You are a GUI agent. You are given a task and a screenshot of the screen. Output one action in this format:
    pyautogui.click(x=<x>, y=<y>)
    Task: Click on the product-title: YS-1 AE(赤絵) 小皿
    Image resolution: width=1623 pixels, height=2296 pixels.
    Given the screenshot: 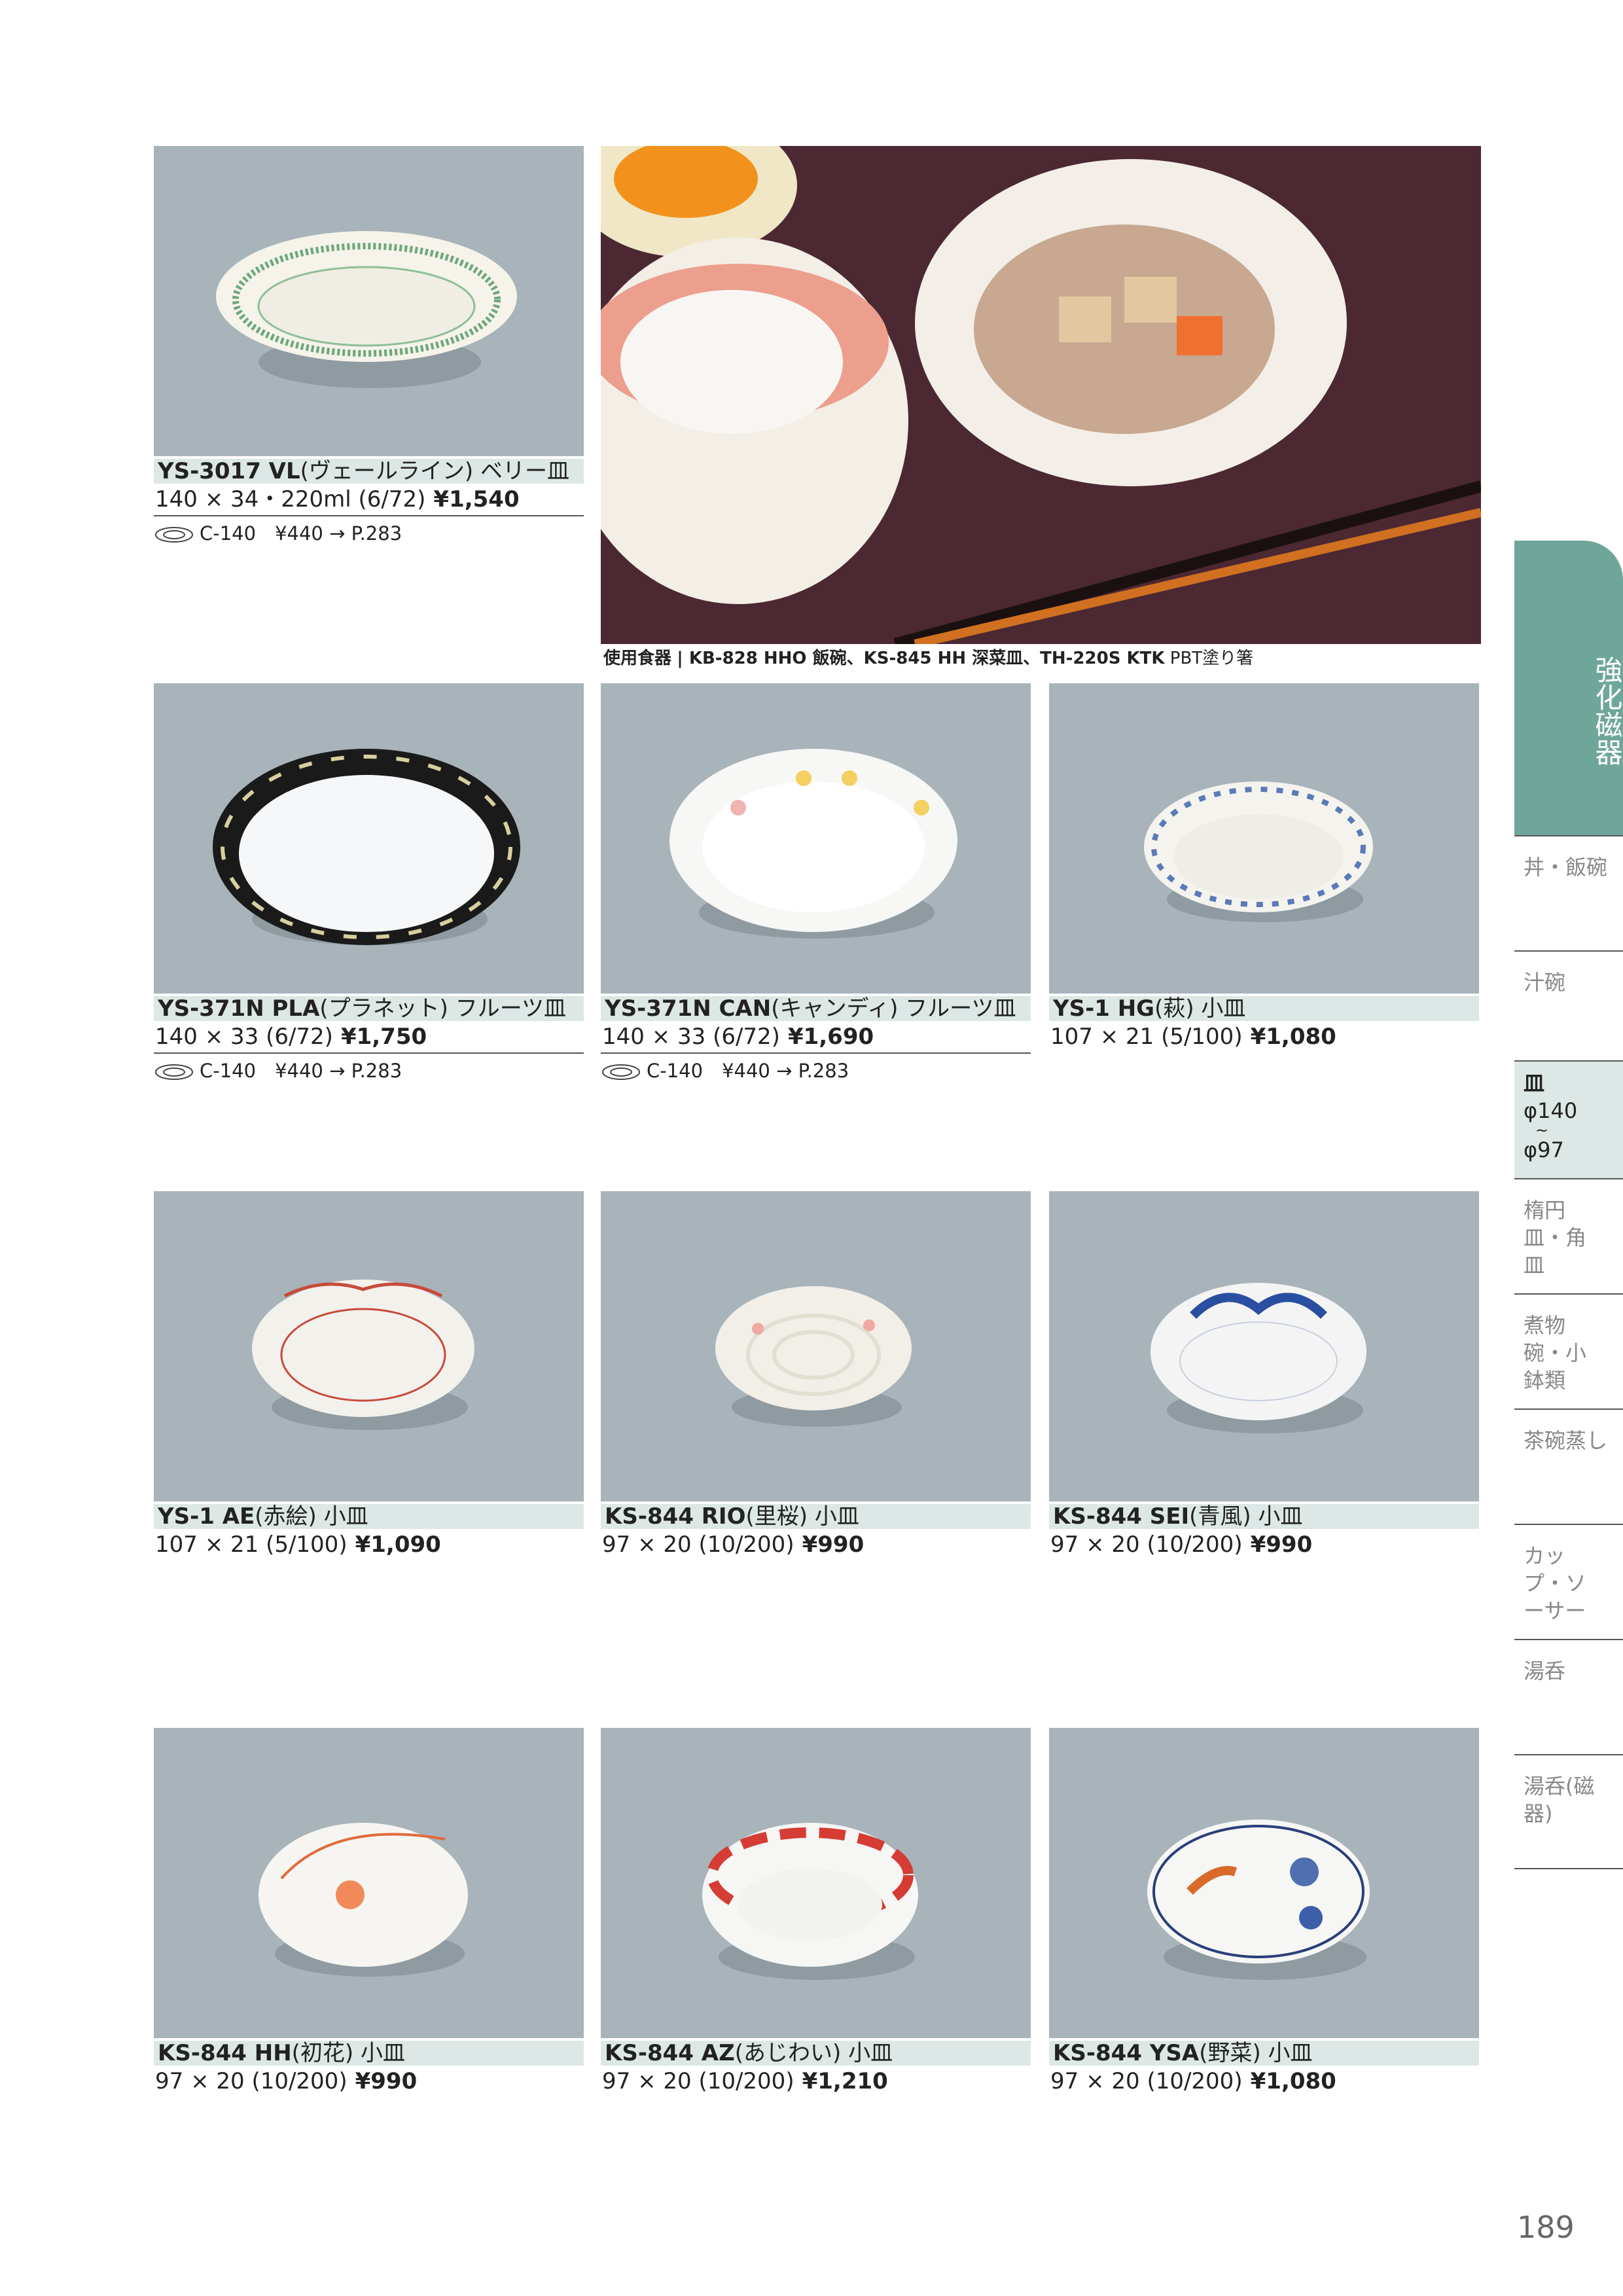 What is the action you would take?
    pyautogui.click(x=369, y=1516)
    